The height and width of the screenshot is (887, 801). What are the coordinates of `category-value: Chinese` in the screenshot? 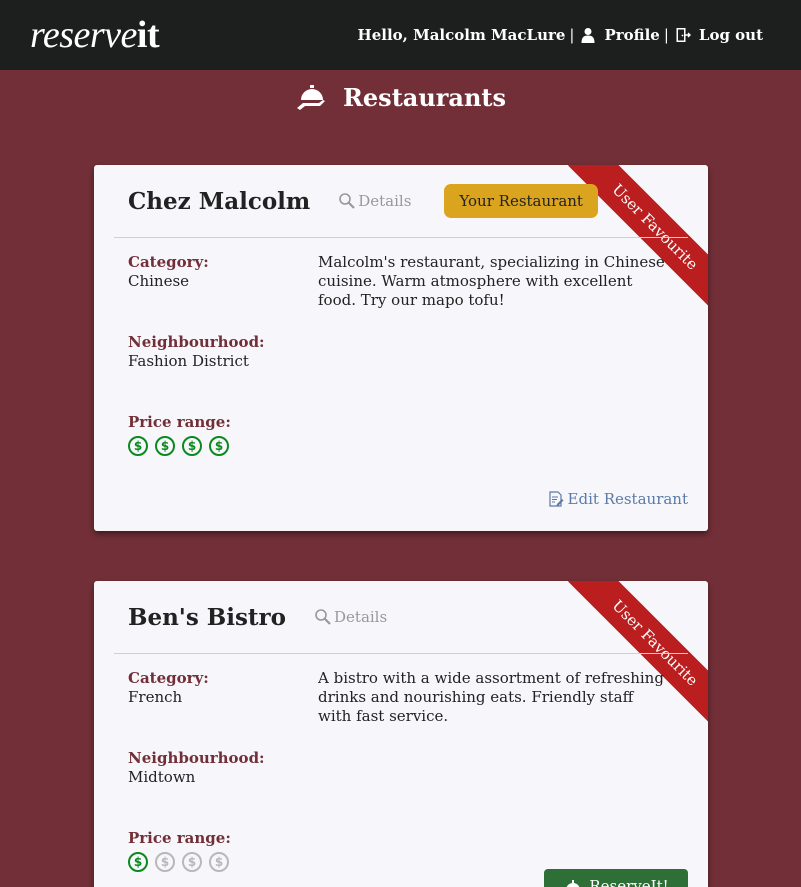 It's located at (159, 281).